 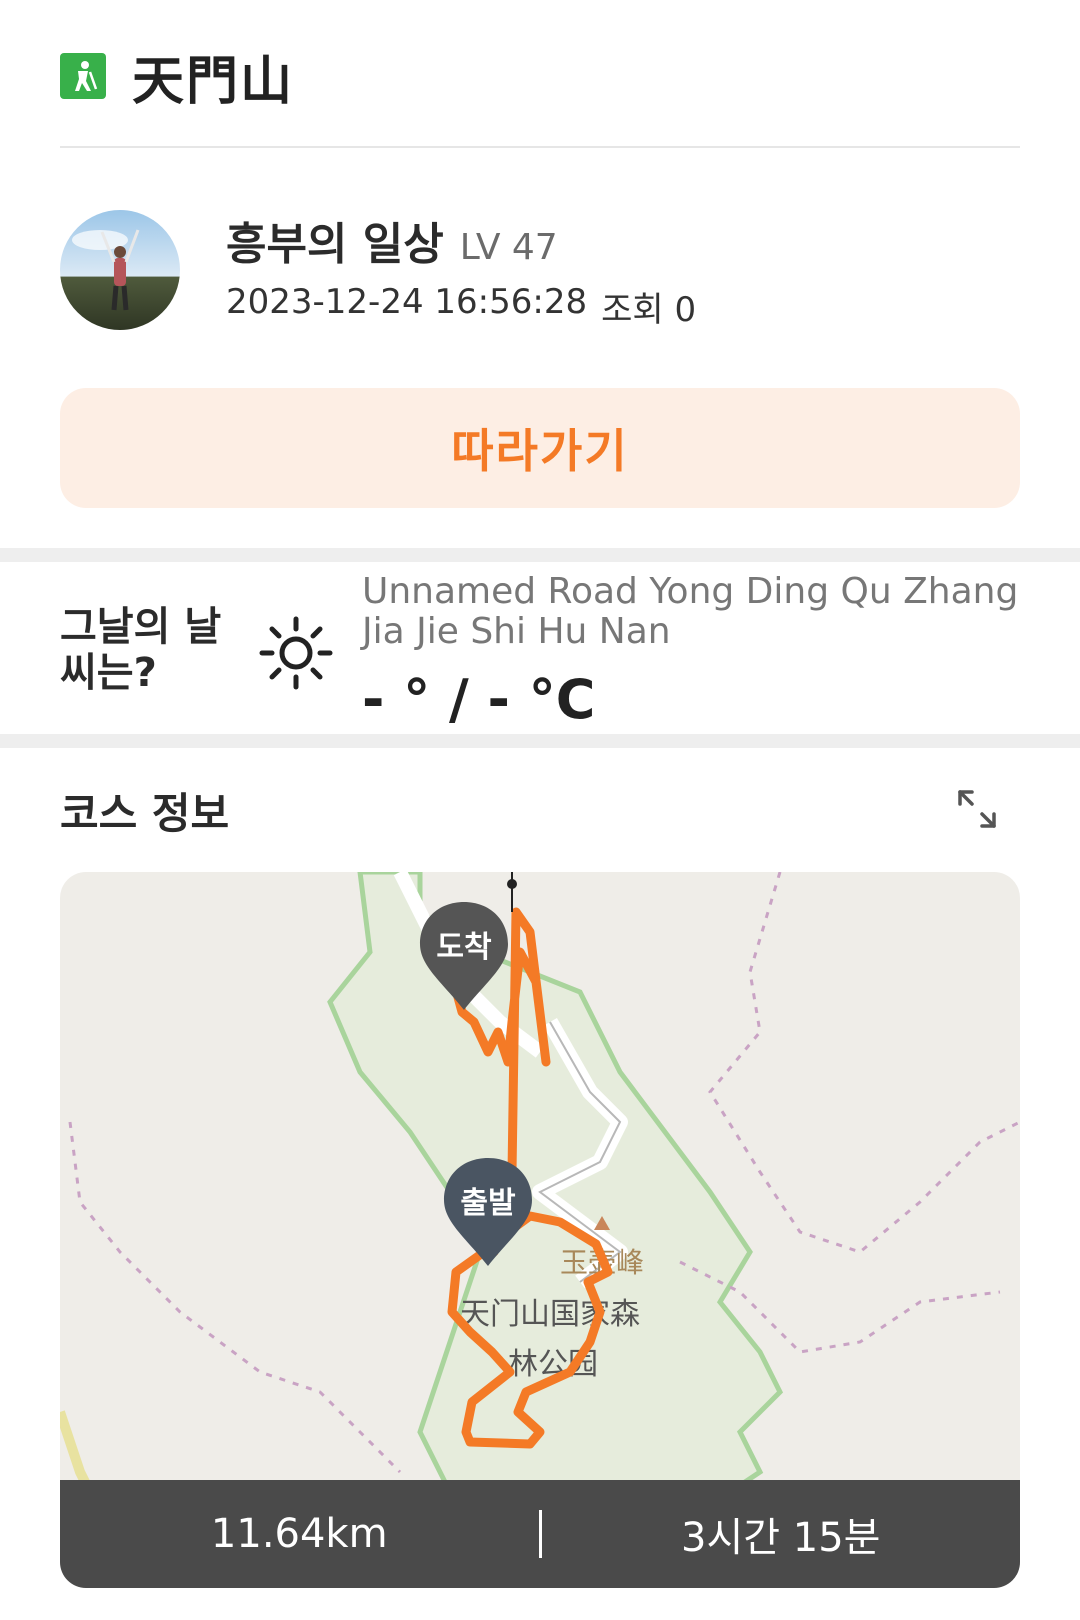 I want to click on author-profile: 흥부의 일상 LV 47 2023-12-24 16:56:28 조회 0, so click(x=378, y=269).